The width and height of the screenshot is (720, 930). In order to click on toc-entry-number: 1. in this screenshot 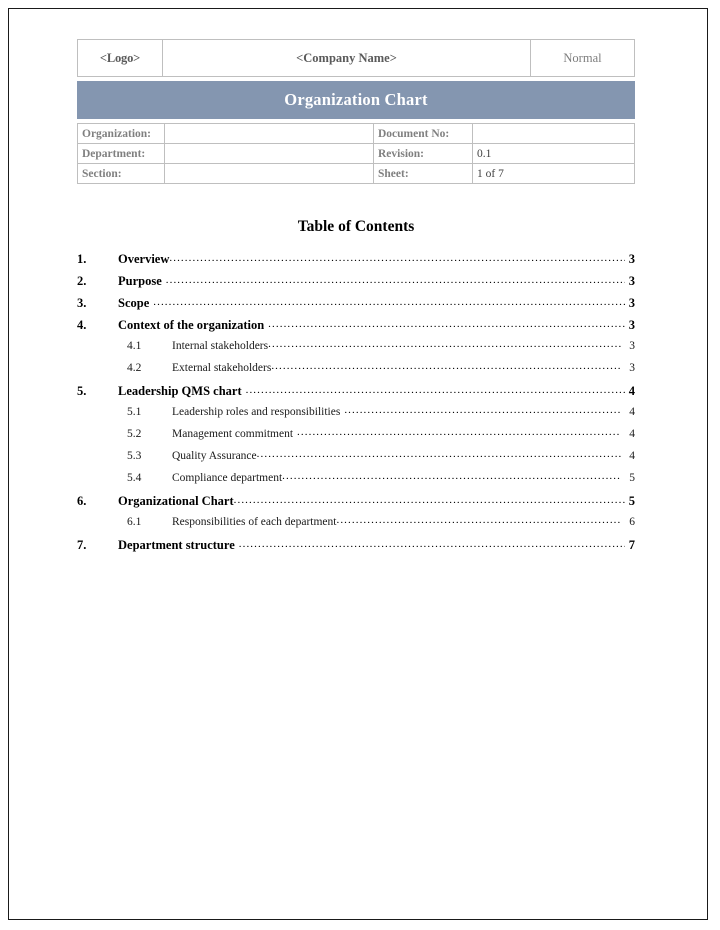, I will do `click(82, 259)`.